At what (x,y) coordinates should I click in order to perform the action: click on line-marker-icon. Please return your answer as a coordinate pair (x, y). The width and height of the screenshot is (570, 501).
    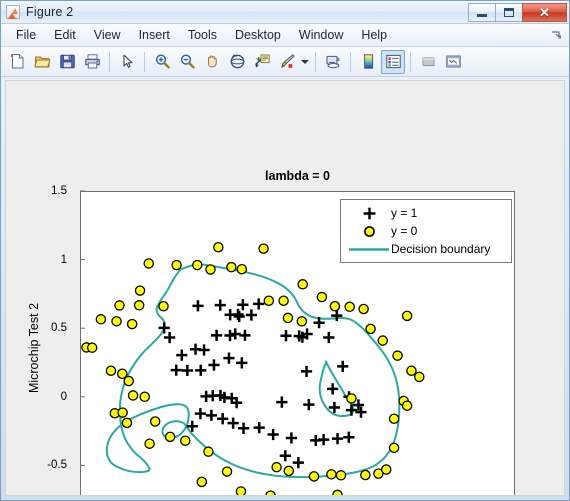
    Looking at the image, I should click on (369, 249).